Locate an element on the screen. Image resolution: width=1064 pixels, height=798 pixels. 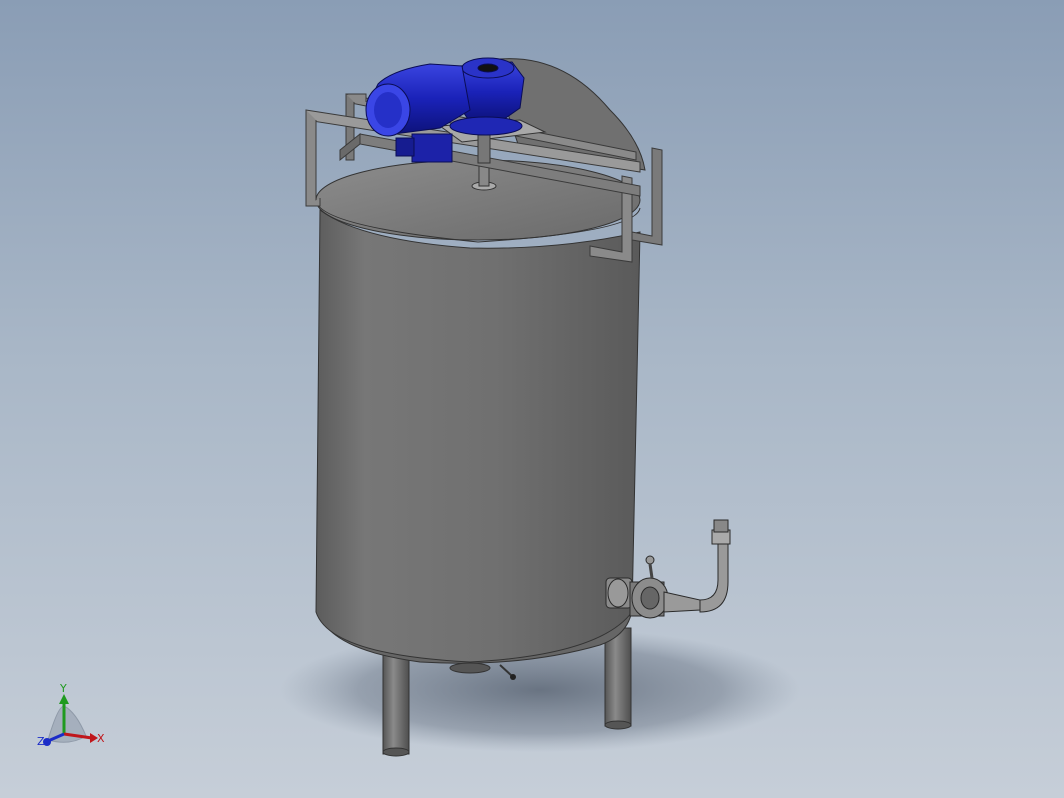
tank-leg-right is located at coordinates (618, 677).